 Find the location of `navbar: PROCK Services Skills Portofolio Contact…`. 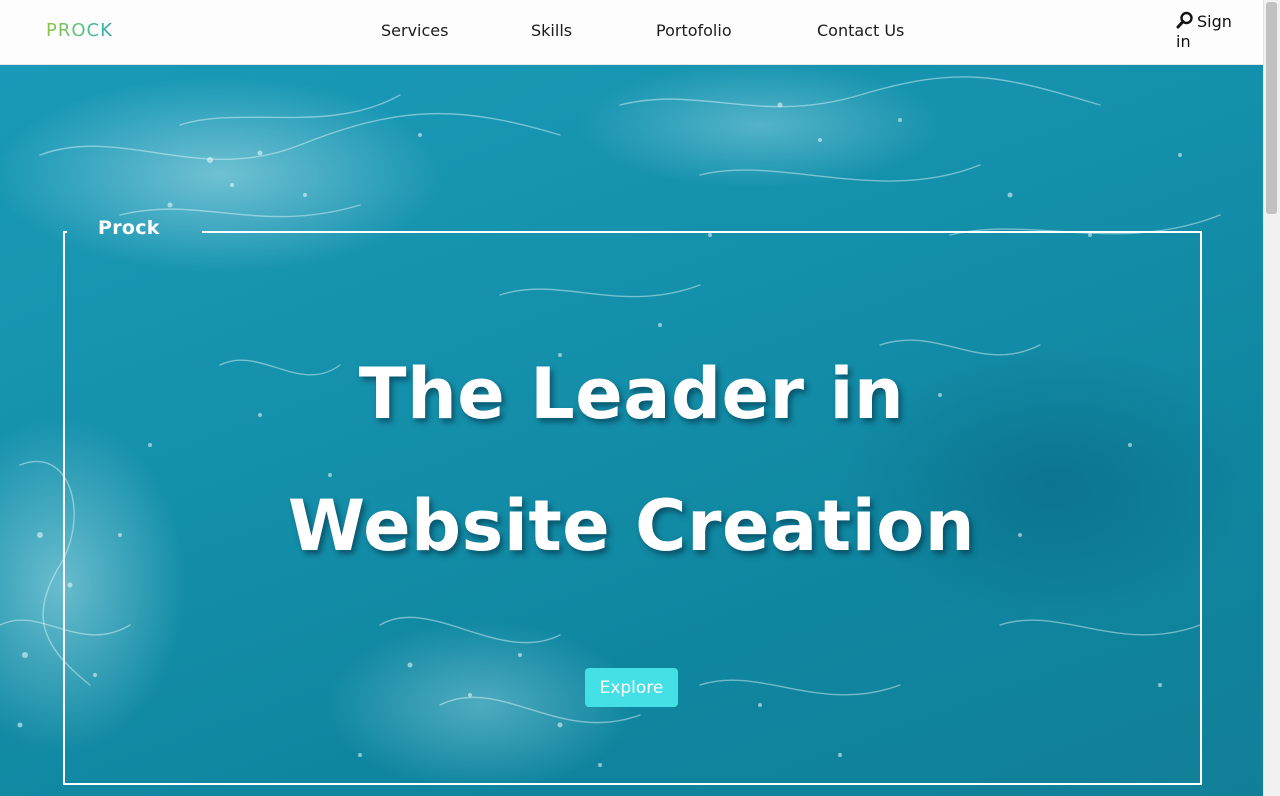

navbar: PROCK Services Skills Portofolio Contact… is located at coordinates (631, 32).